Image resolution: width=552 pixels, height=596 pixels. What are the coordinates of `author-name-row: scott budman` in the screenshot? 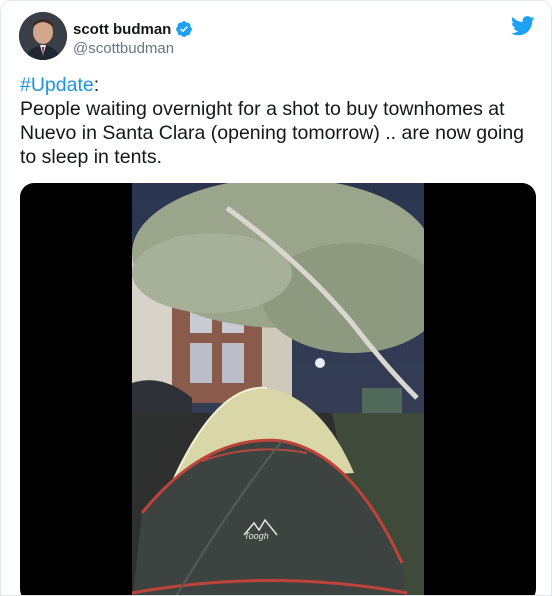 It's located at (133, 29).